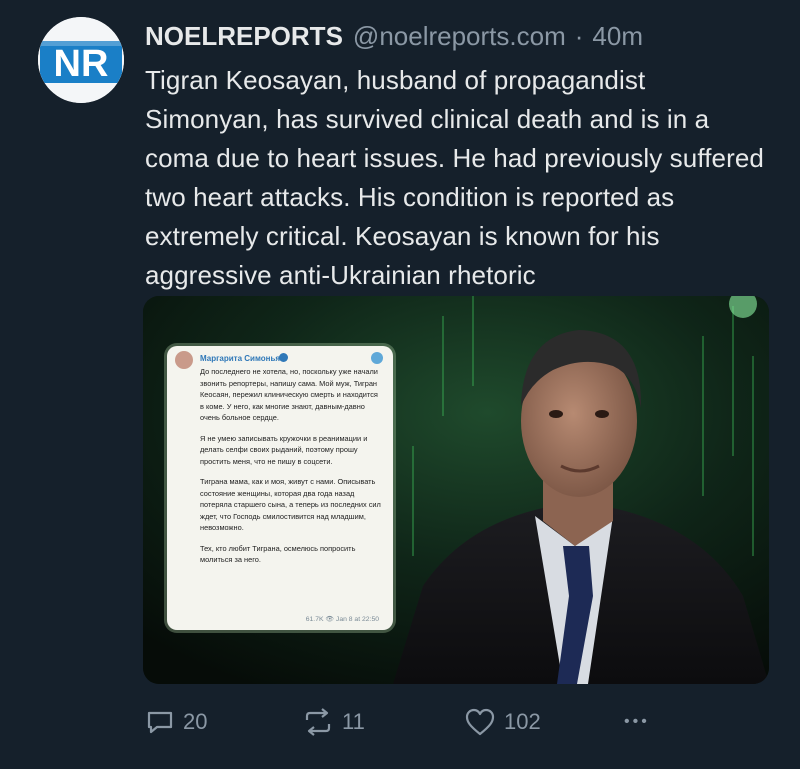 This screenshot has height=769, width=800. What do you see at coordinates (176, 722) in the screenshot?
I see `reply-button: 20` at bounding box center [176, 722].